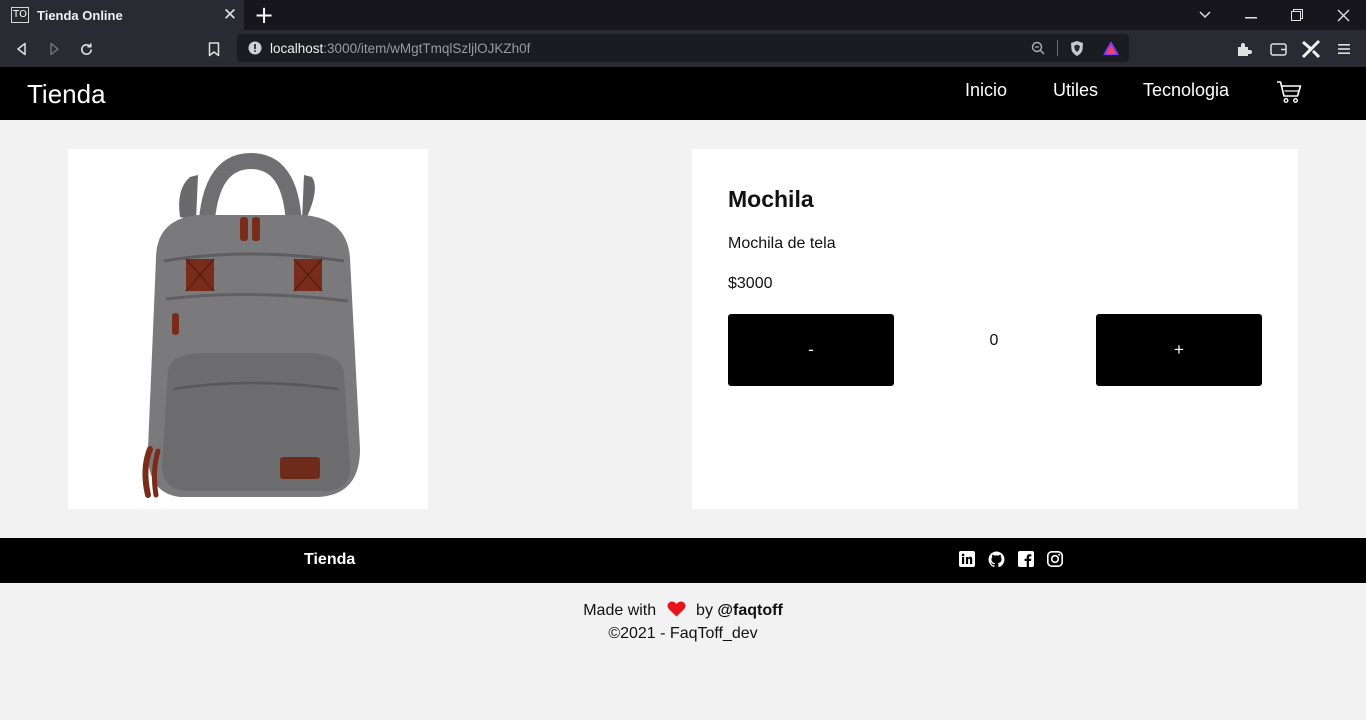 The image size is (1366, 720). I want to click on minimize-icon, so click(1251, 15).